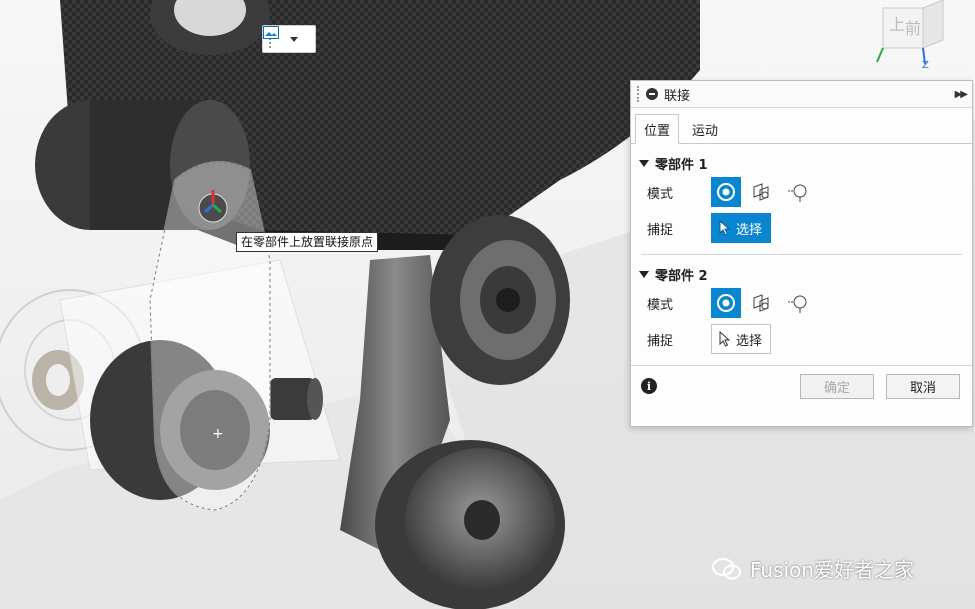 This screenshot has width=975, height=609. What do you see at coordinates (649, 386) in the screenshot?
I see `info-icon: i` at bounding box center [649, 386].